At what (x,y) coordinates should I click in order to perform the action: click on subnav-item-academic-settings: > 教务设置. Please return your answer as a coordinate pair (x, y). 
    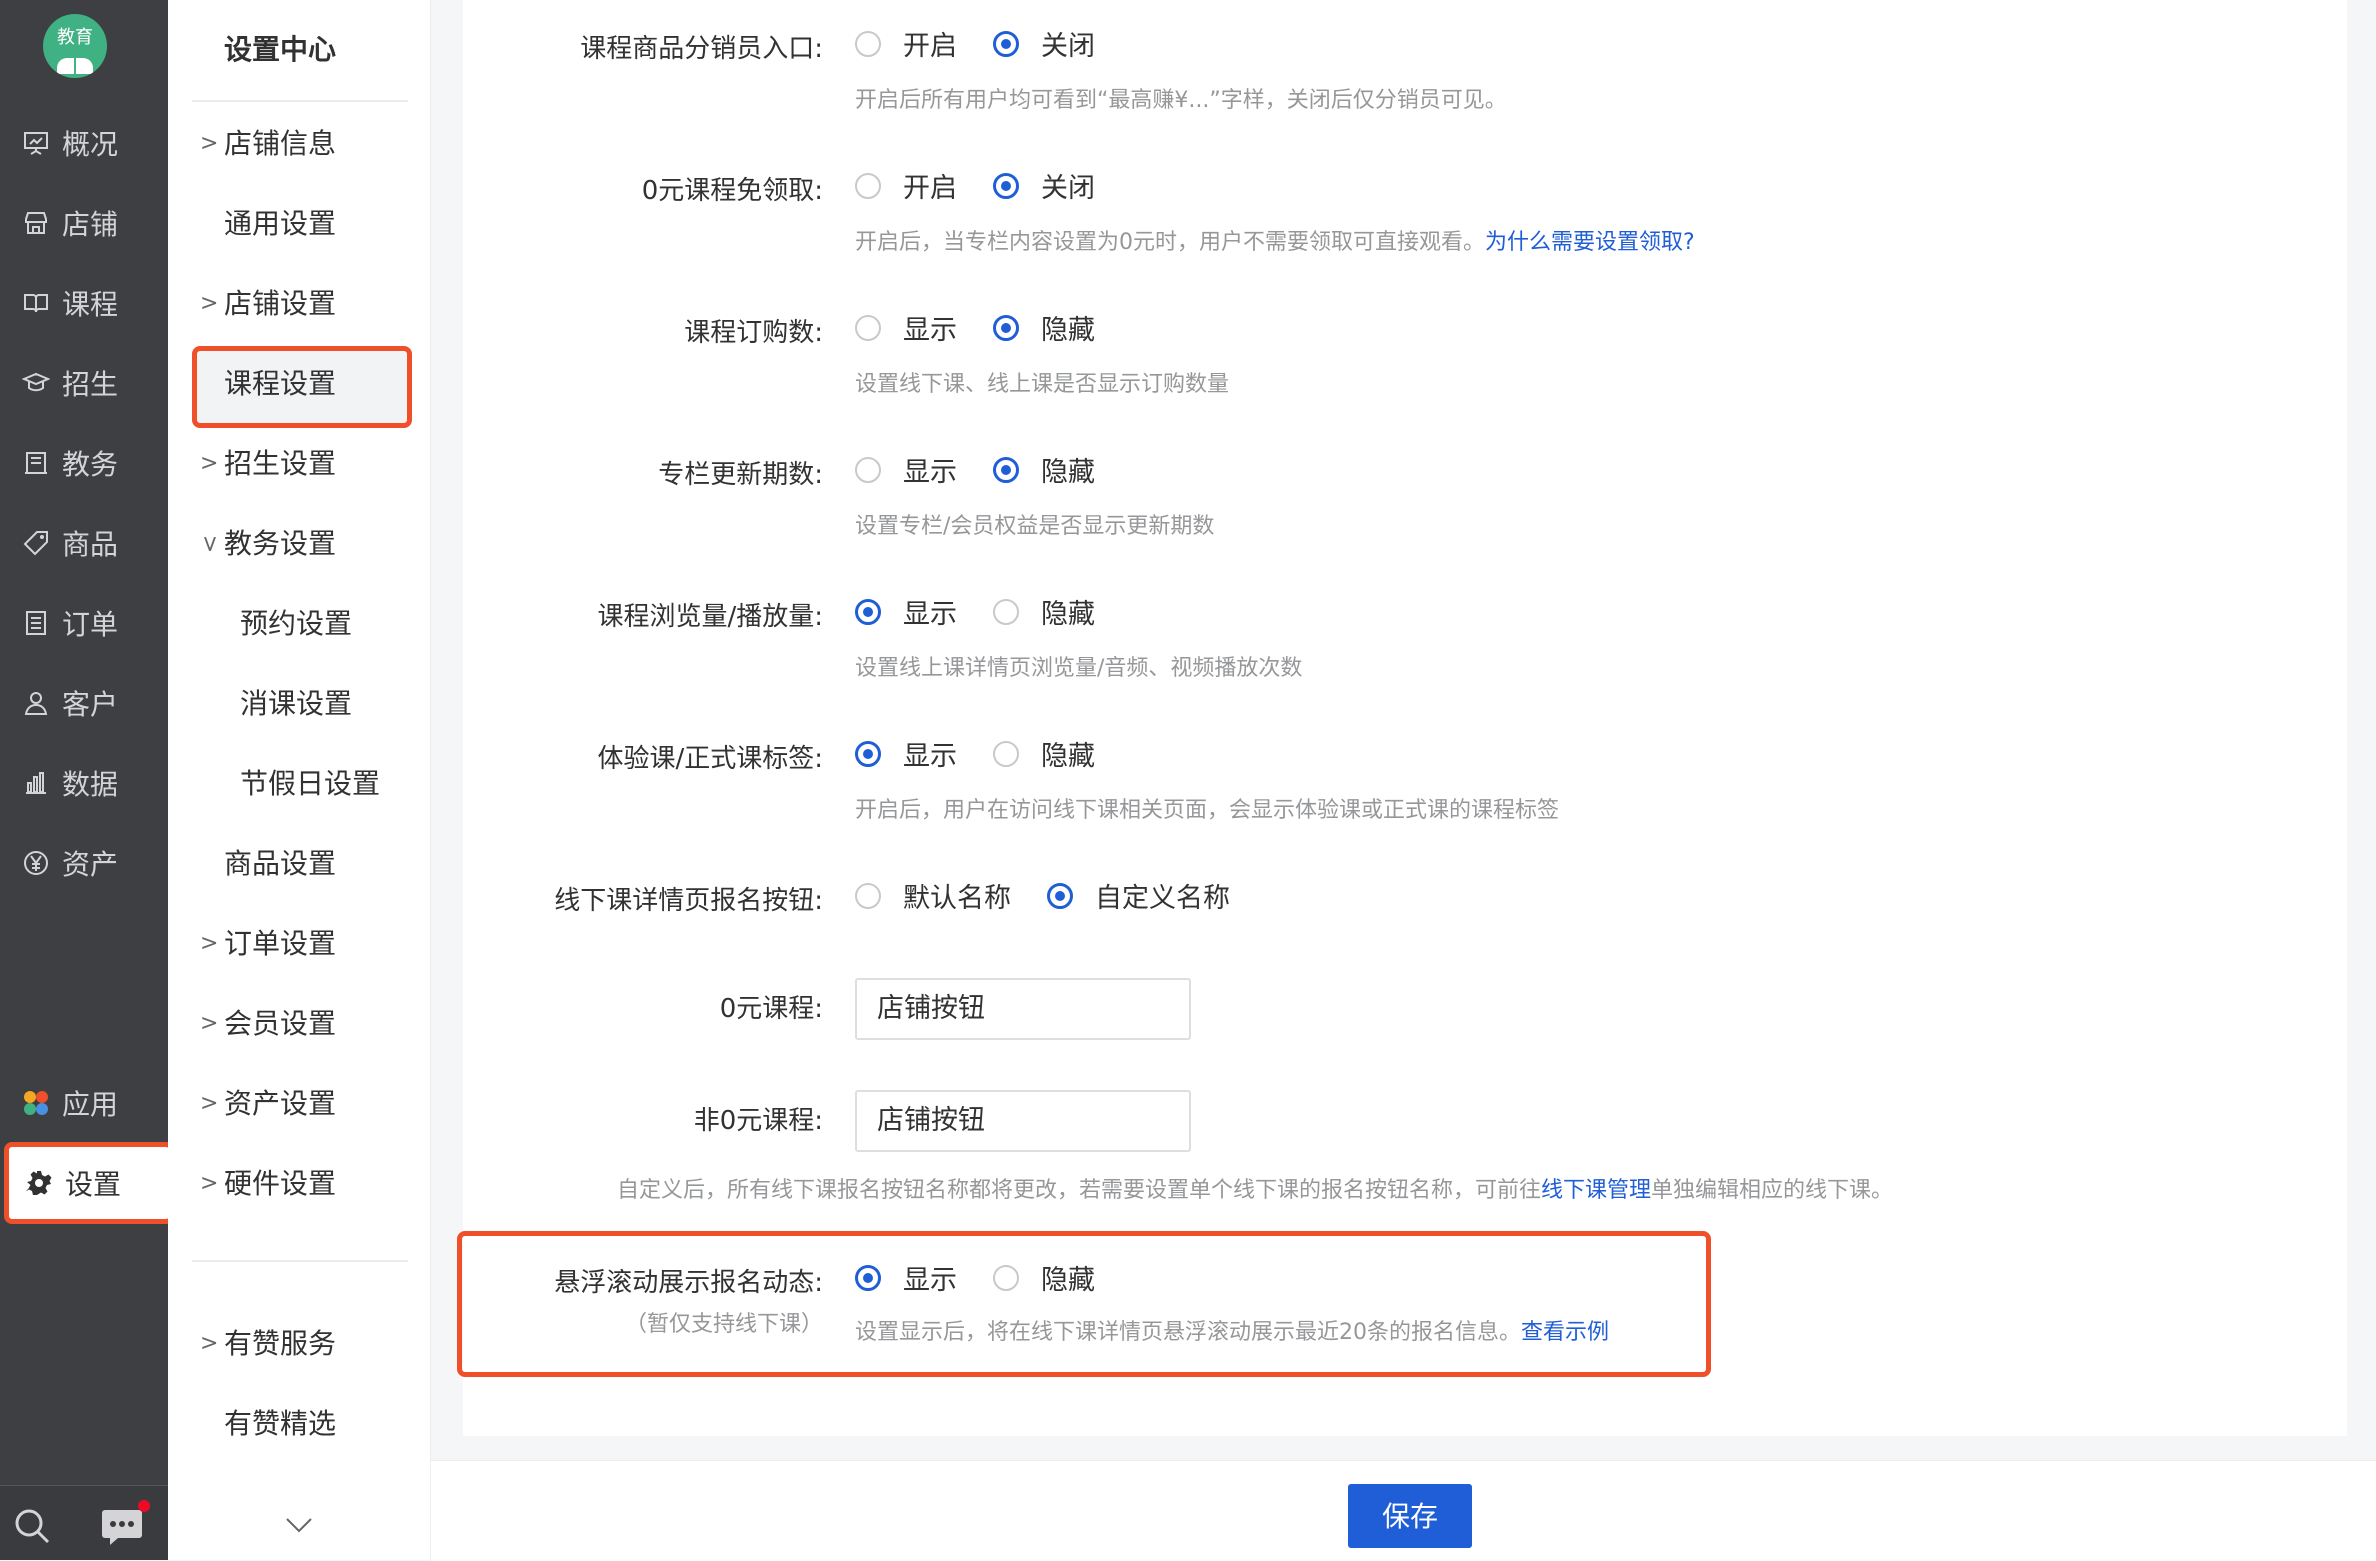
    Looking at the image, I should click on (267, 544).